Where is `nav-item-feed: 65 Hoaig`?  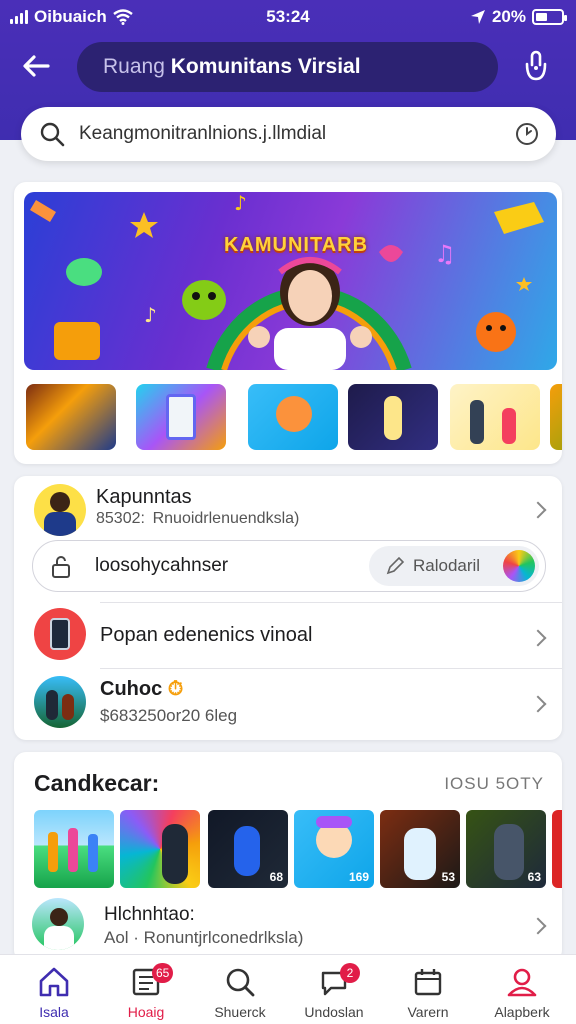
nav-item-feed: 65 Hoaig is located at coordinates (146, 989).